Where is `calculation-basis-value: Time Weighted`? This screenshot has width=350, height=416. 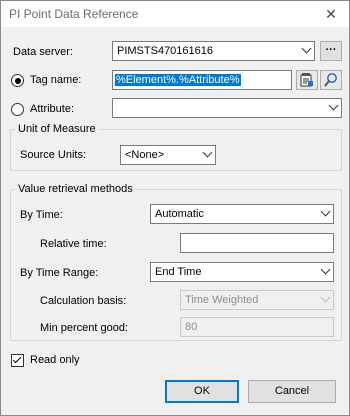
calculation-basis-value: Time Weighted is located at coordinates (222, 300).